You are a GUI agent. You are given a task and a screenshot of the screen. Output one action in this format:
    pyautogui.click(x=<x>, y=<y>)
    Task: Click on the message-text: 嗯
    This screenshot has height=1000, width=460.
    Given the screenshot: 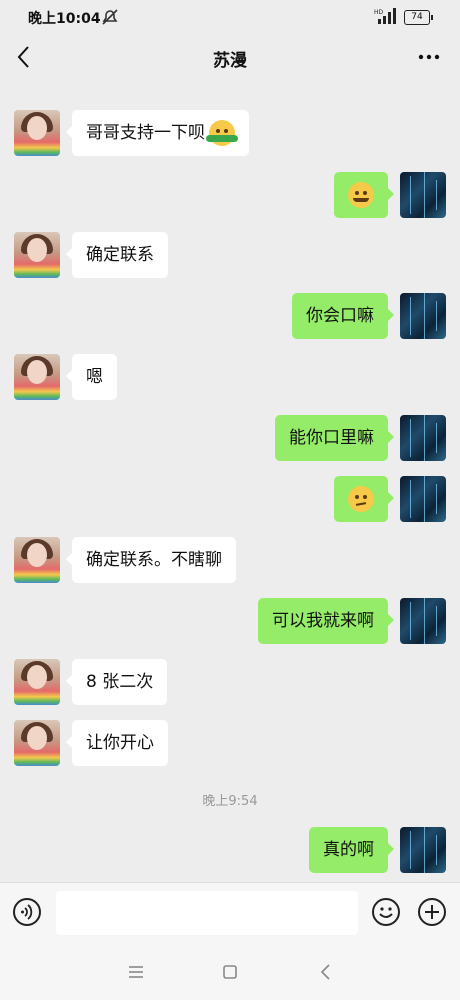 What is the action you would take?
    pyautogui.click(x=94, y=377)
    